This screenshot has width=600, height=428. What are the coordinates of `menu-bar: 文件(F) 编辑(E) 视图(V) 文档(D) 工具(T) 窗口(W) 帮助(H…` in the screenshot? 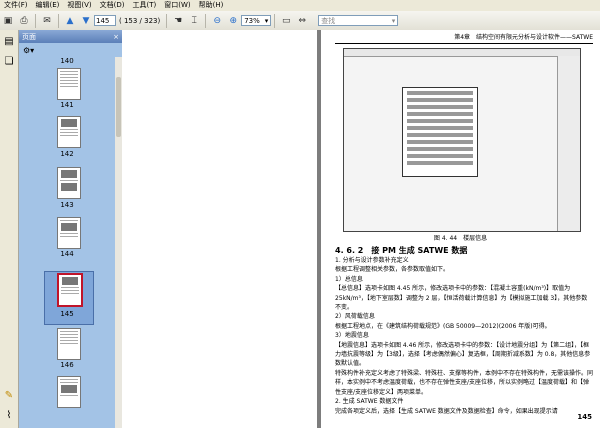 It's located at (300, 5).